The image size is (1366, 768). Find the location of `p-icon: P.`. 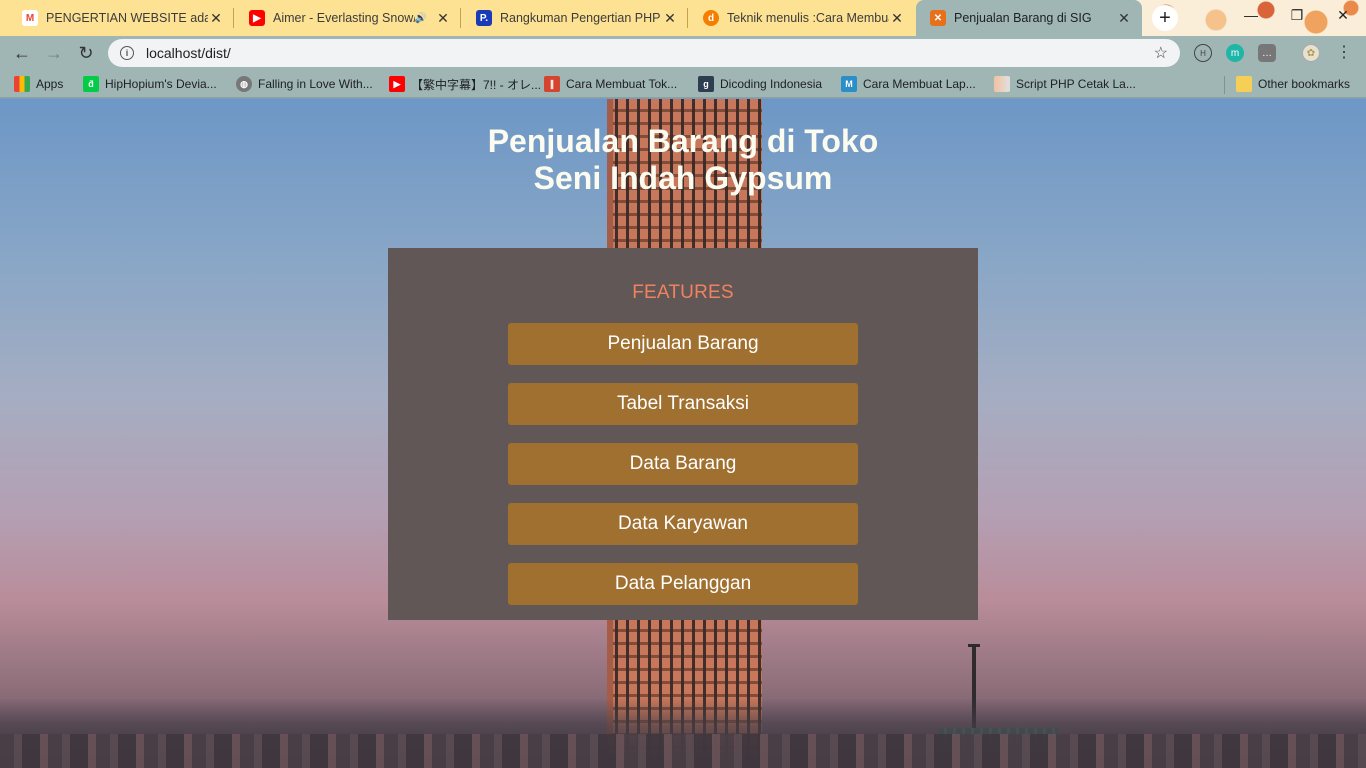

p-icon: P. is located at coordinates (484, 18).